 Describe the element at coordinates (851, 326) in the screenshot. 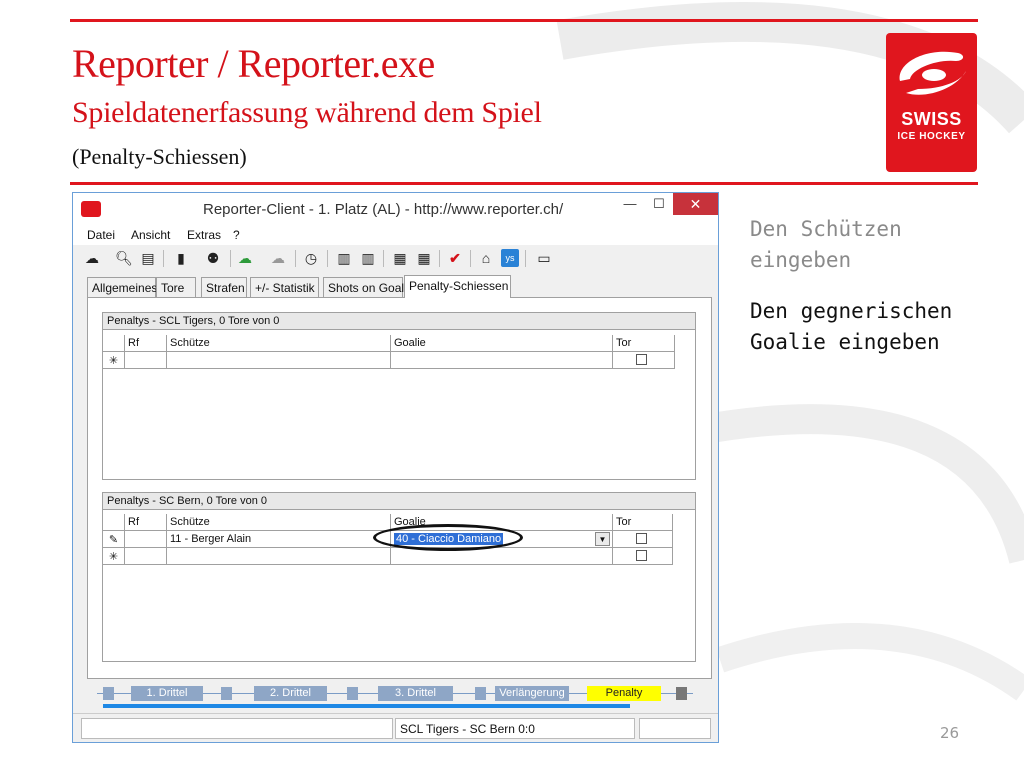

I see `note-goalie: Den gegnerischen Goalie eingeben` at that location.